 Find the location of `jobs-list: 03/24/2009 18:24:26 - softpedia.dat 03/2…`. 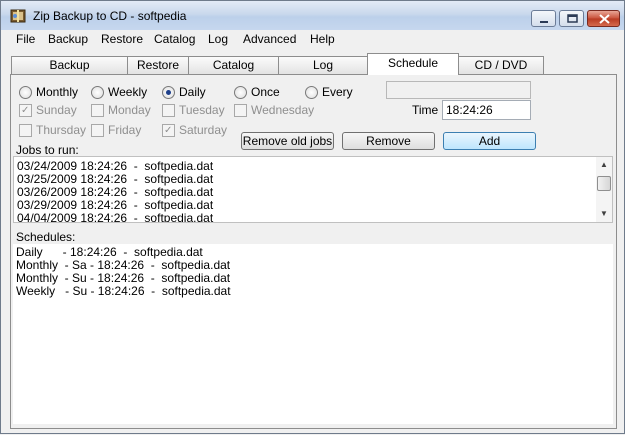

jobs-list: 03/24/2009 18:24:26 - softpedia.dat 03/2… is located at coordinates (313, 189).